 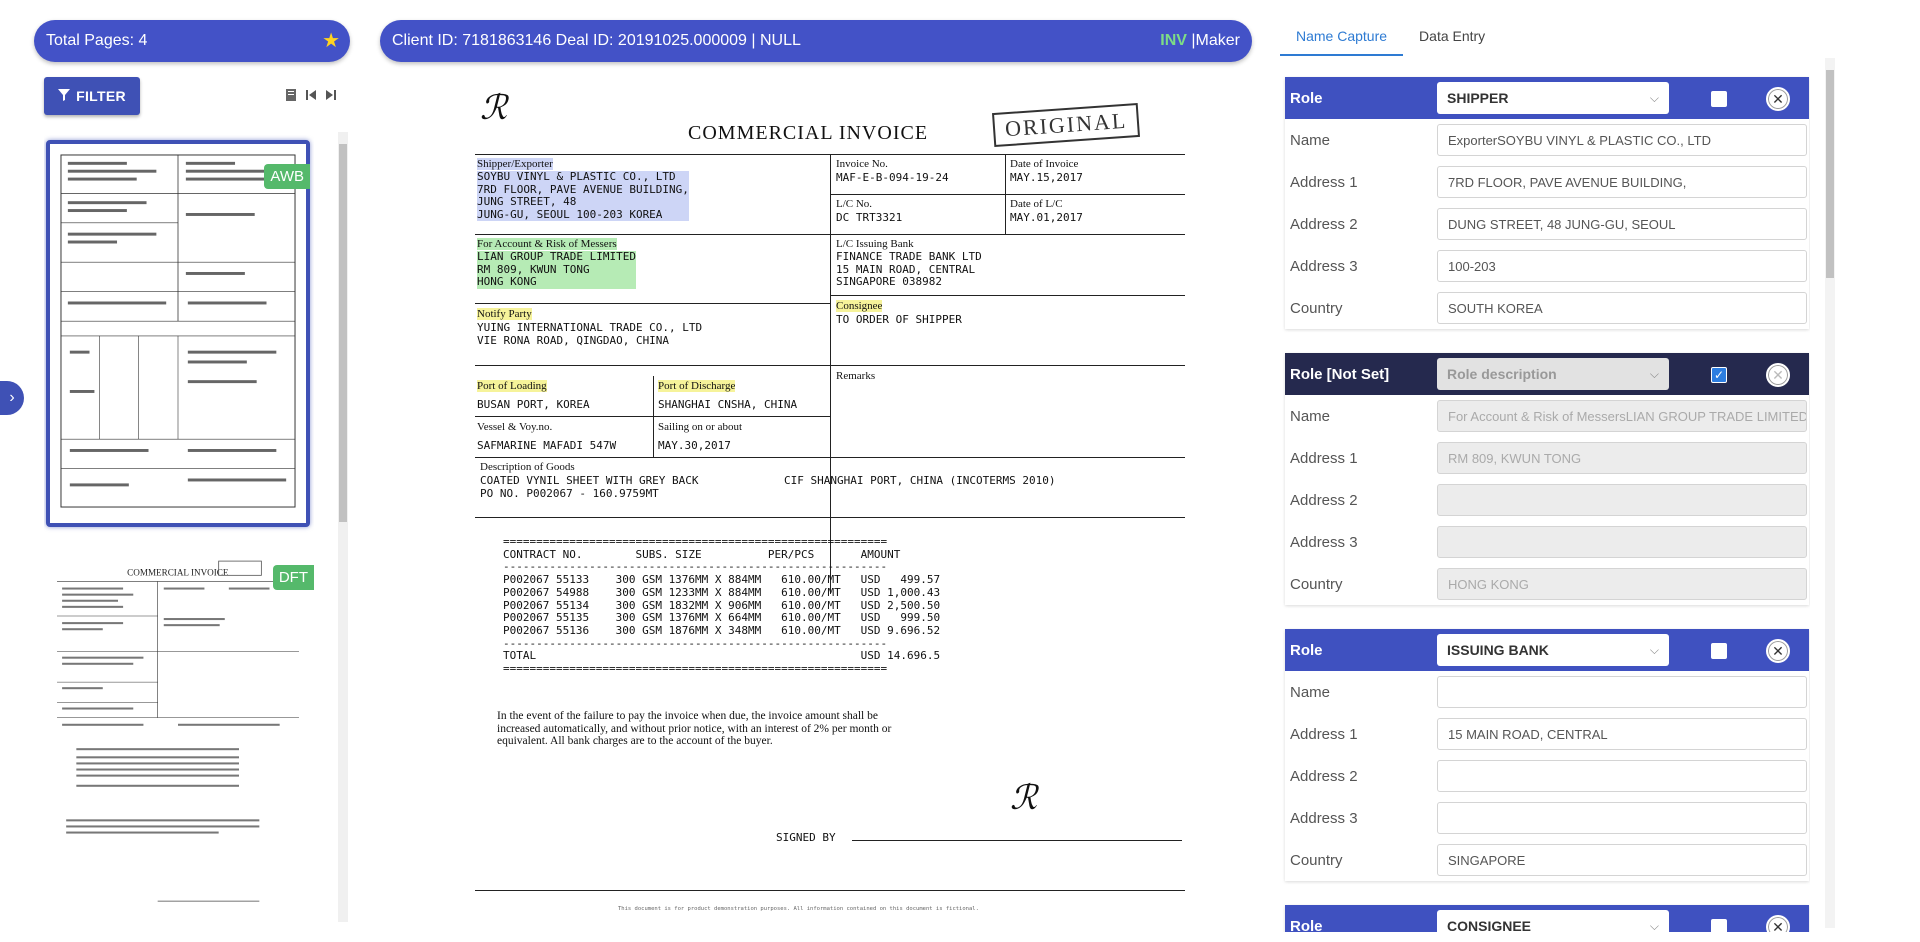 I want to click on last-page-icon, so click(x=331, y=95).